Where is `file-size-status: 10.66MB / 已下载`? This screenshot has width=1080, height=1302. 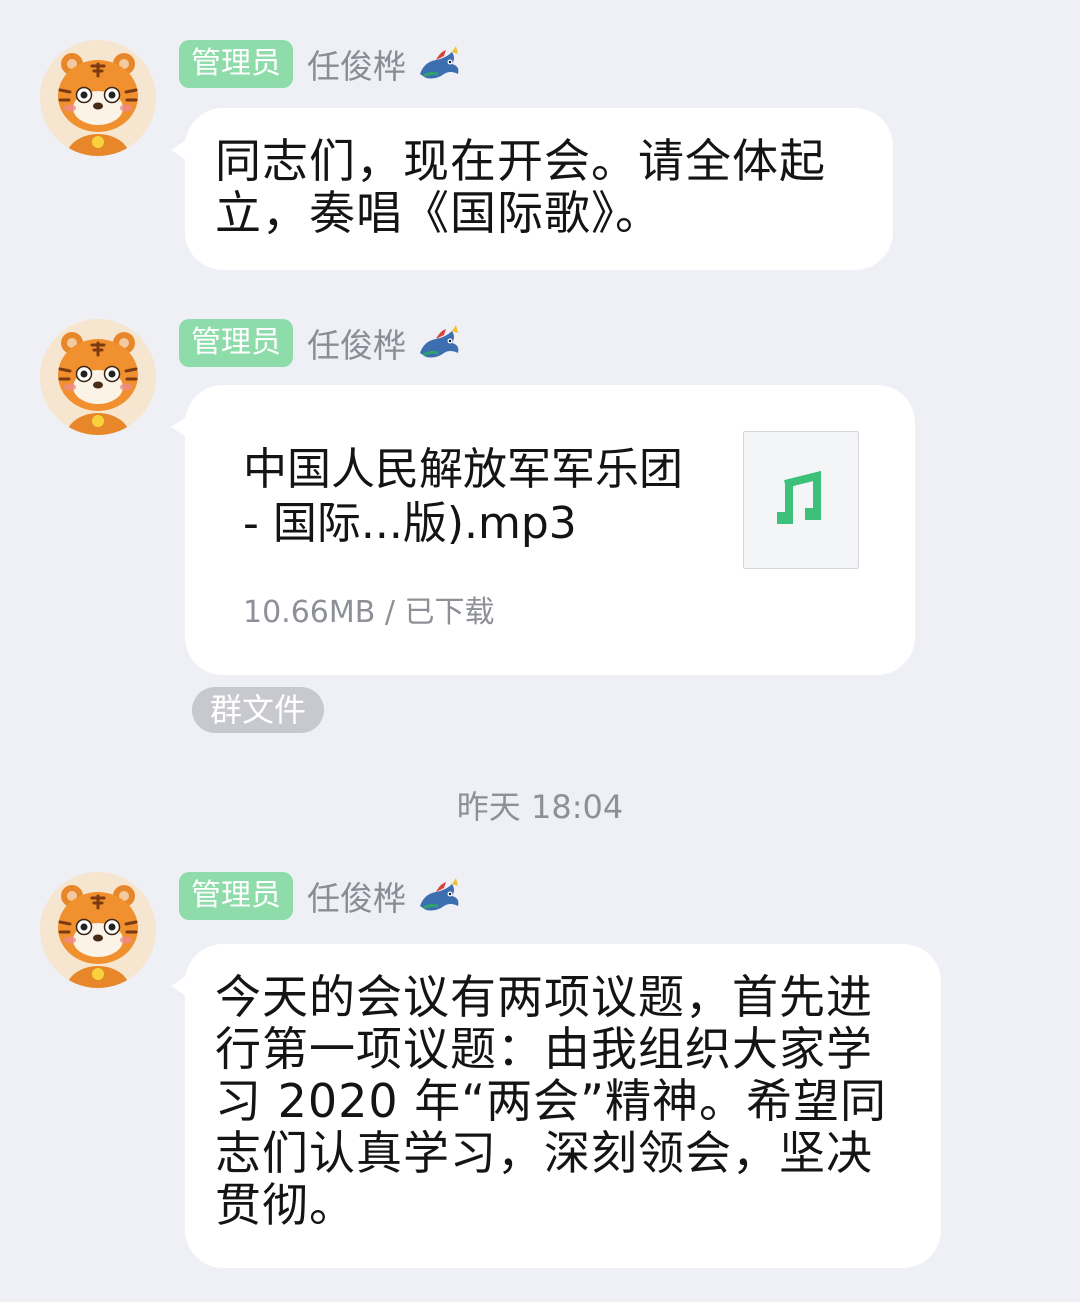 file-size-status: 10.66MB / 已下载 is located at coordinates (369, 612).